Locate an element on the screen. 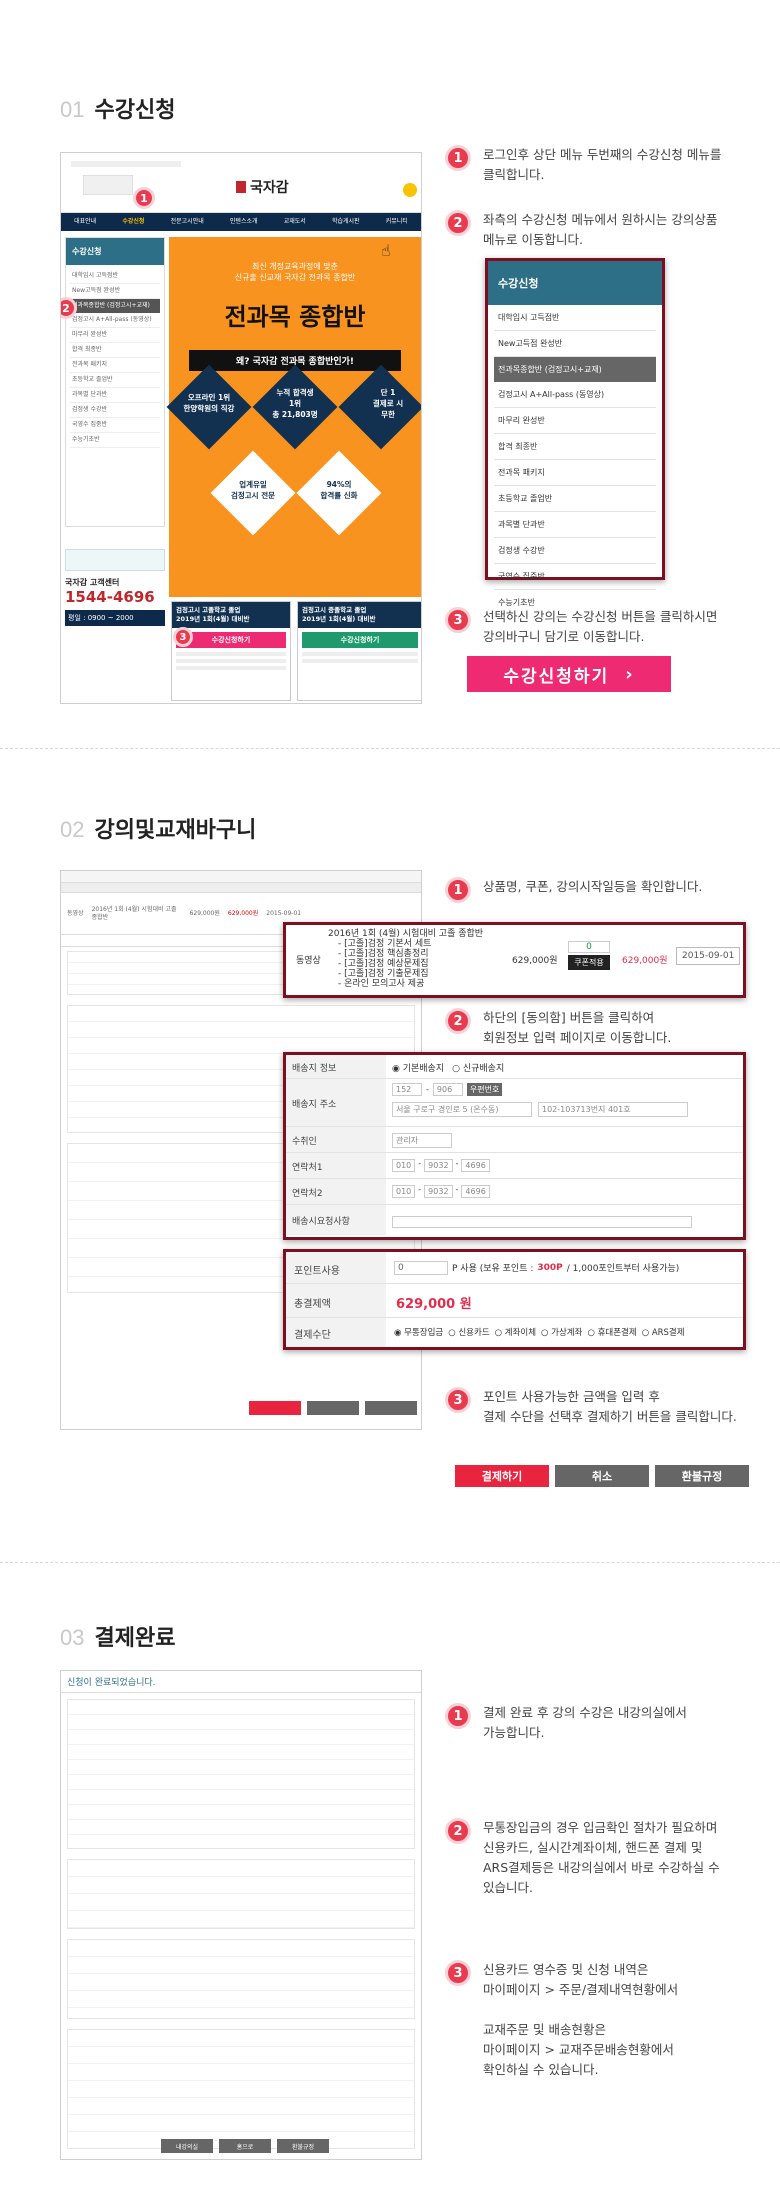 This screenshot has width=780, height=2201. step-number: 2 is located at coordinates (458, 223).